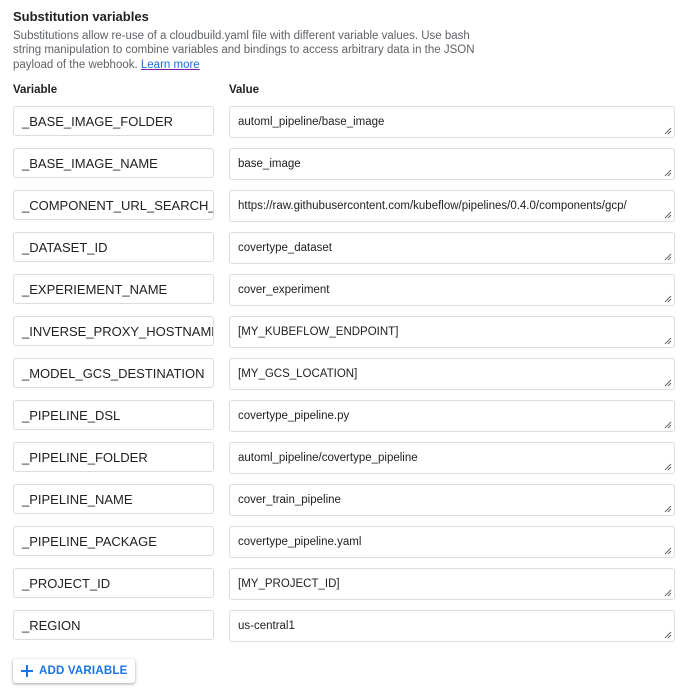 The height and width of the screenshot is (696, 693). Describe the element at coordinates (300, 542) in the screenshot. I see `variable-value-text: covertype_pipeline.yaml` at that location.